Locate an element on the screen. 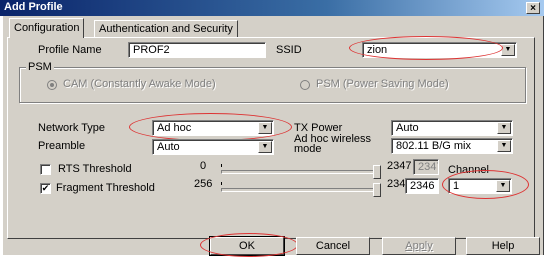 This screenshot has height=257, width=544. radio-dot-icon is located at coordinates (52, 85).